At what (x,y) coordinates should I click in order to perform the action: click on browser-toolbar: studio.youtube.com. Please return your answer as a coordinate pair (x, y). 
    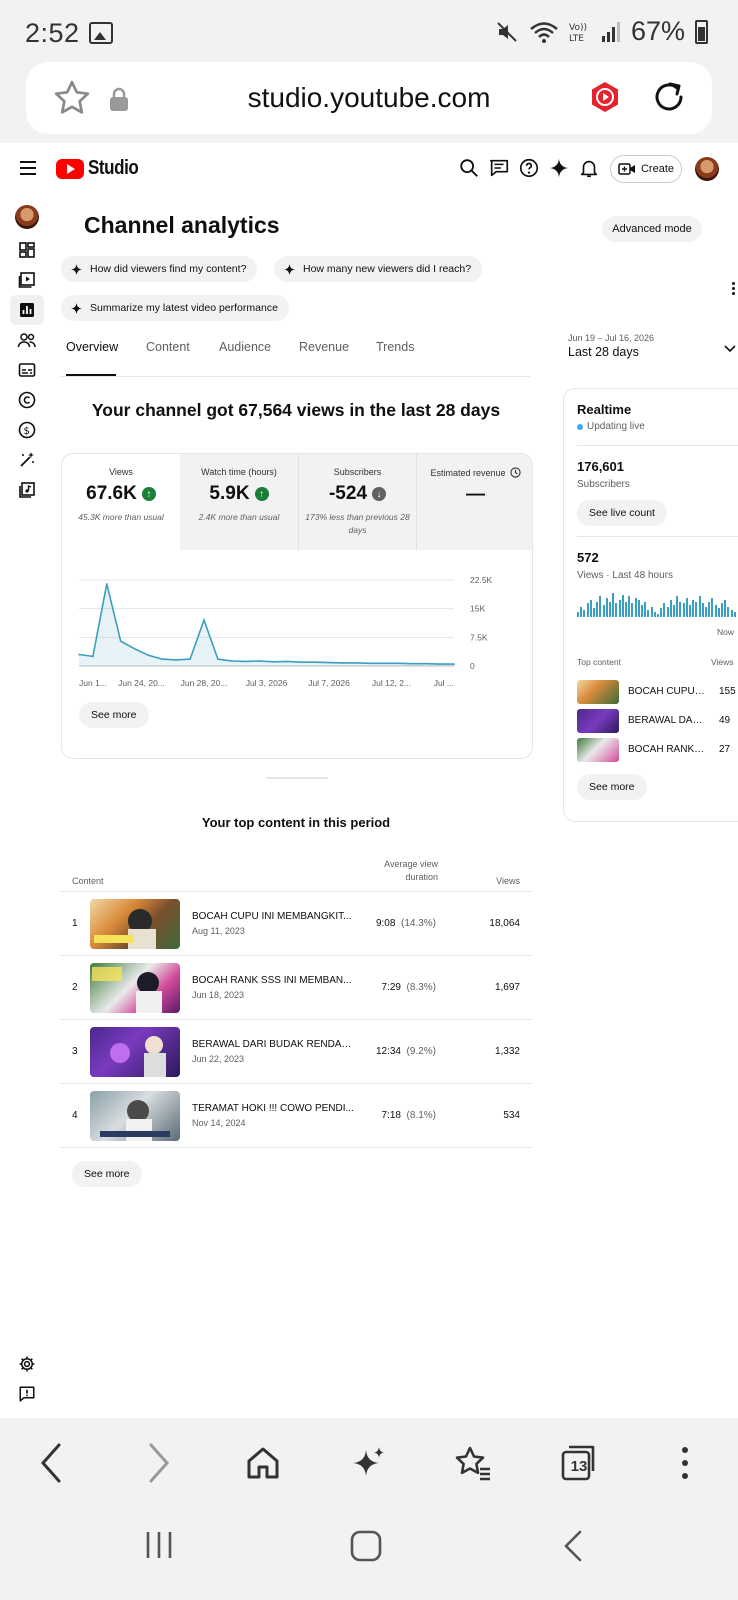
    Looking at the image, I should click on (369, 102).